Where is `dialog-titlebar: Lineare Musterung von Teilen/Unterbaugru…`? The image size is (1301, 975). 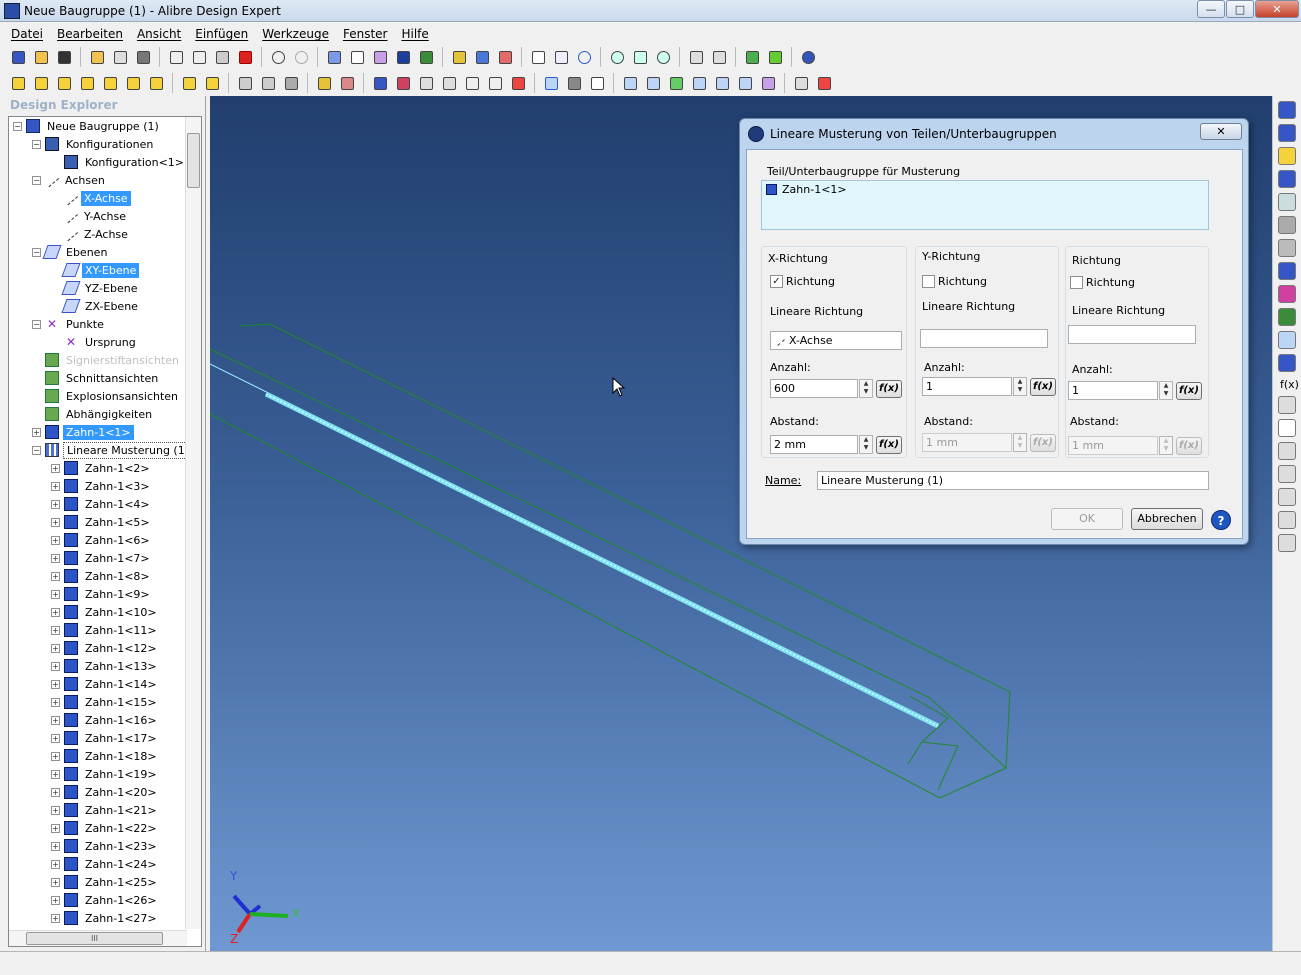 dialog-titlebar: Lineare Musterung von Teilen/Unterbaugru… is located at coordinates (994, 134).